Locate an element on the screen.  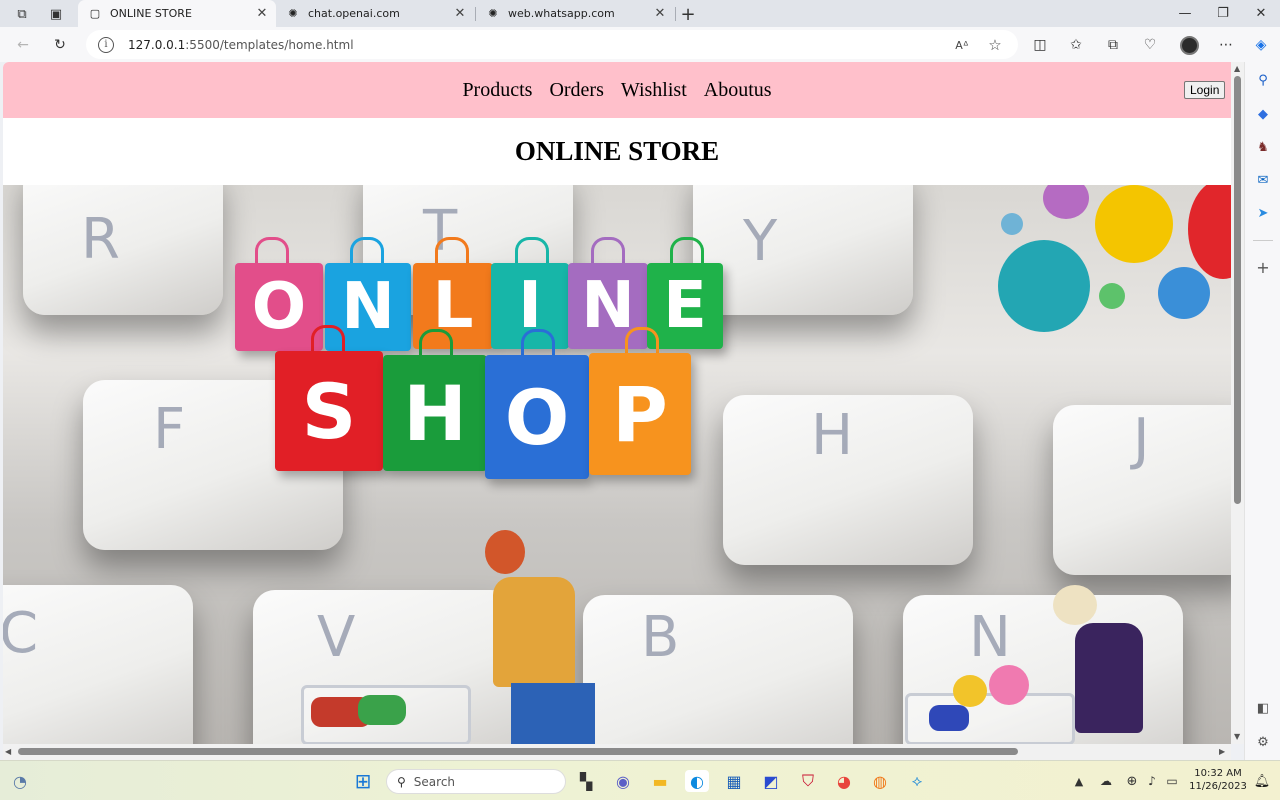
figurine-head is located at coordinates (1075, 605).